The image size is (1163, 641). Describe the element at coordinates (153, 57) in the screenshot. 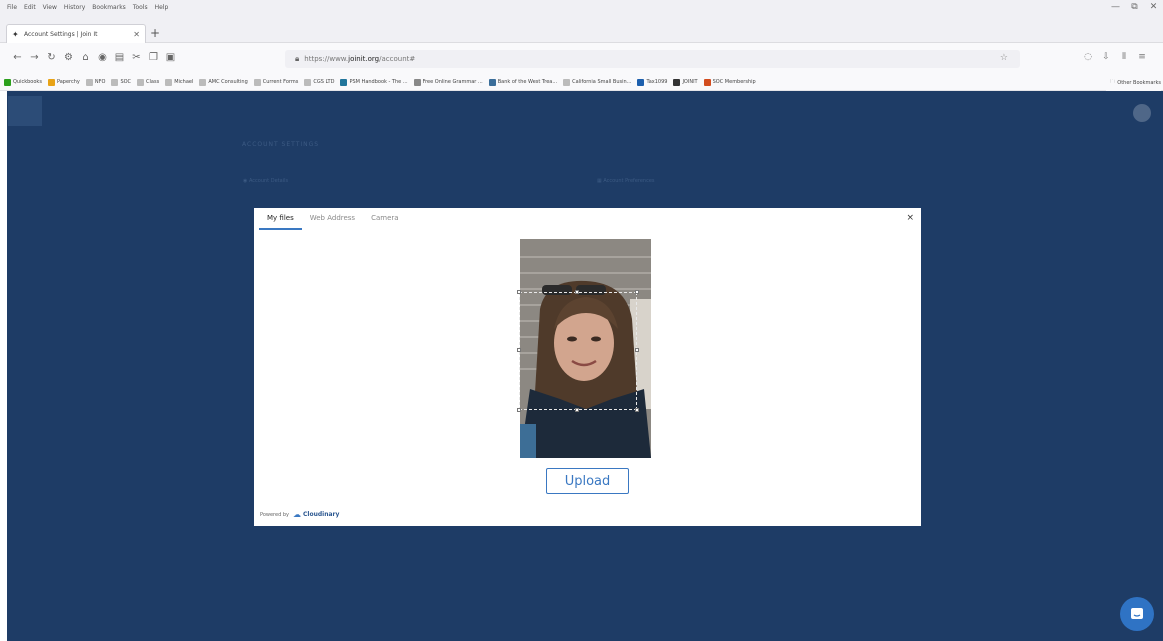

I see `copy-icon: ❐` at that location.